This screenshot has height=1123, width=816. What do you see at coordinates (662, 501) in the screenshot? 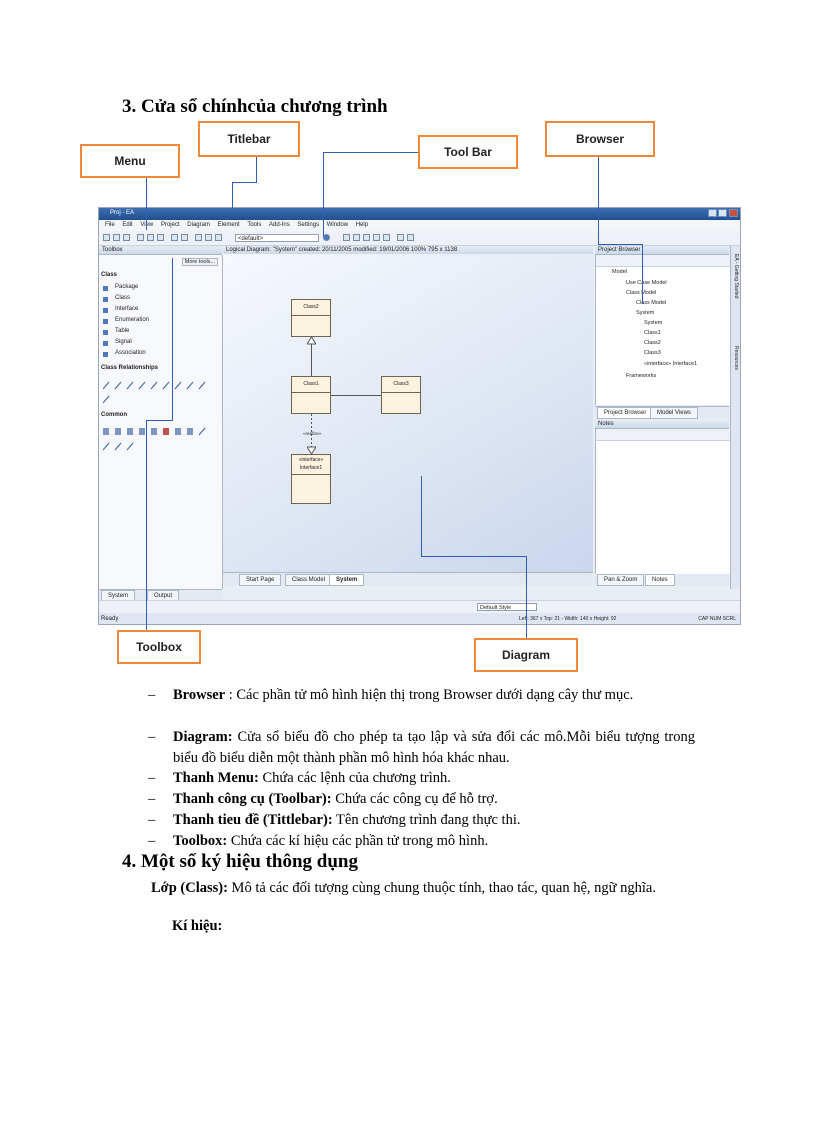
I see `notes-panel` at bounding box center [662, 501].